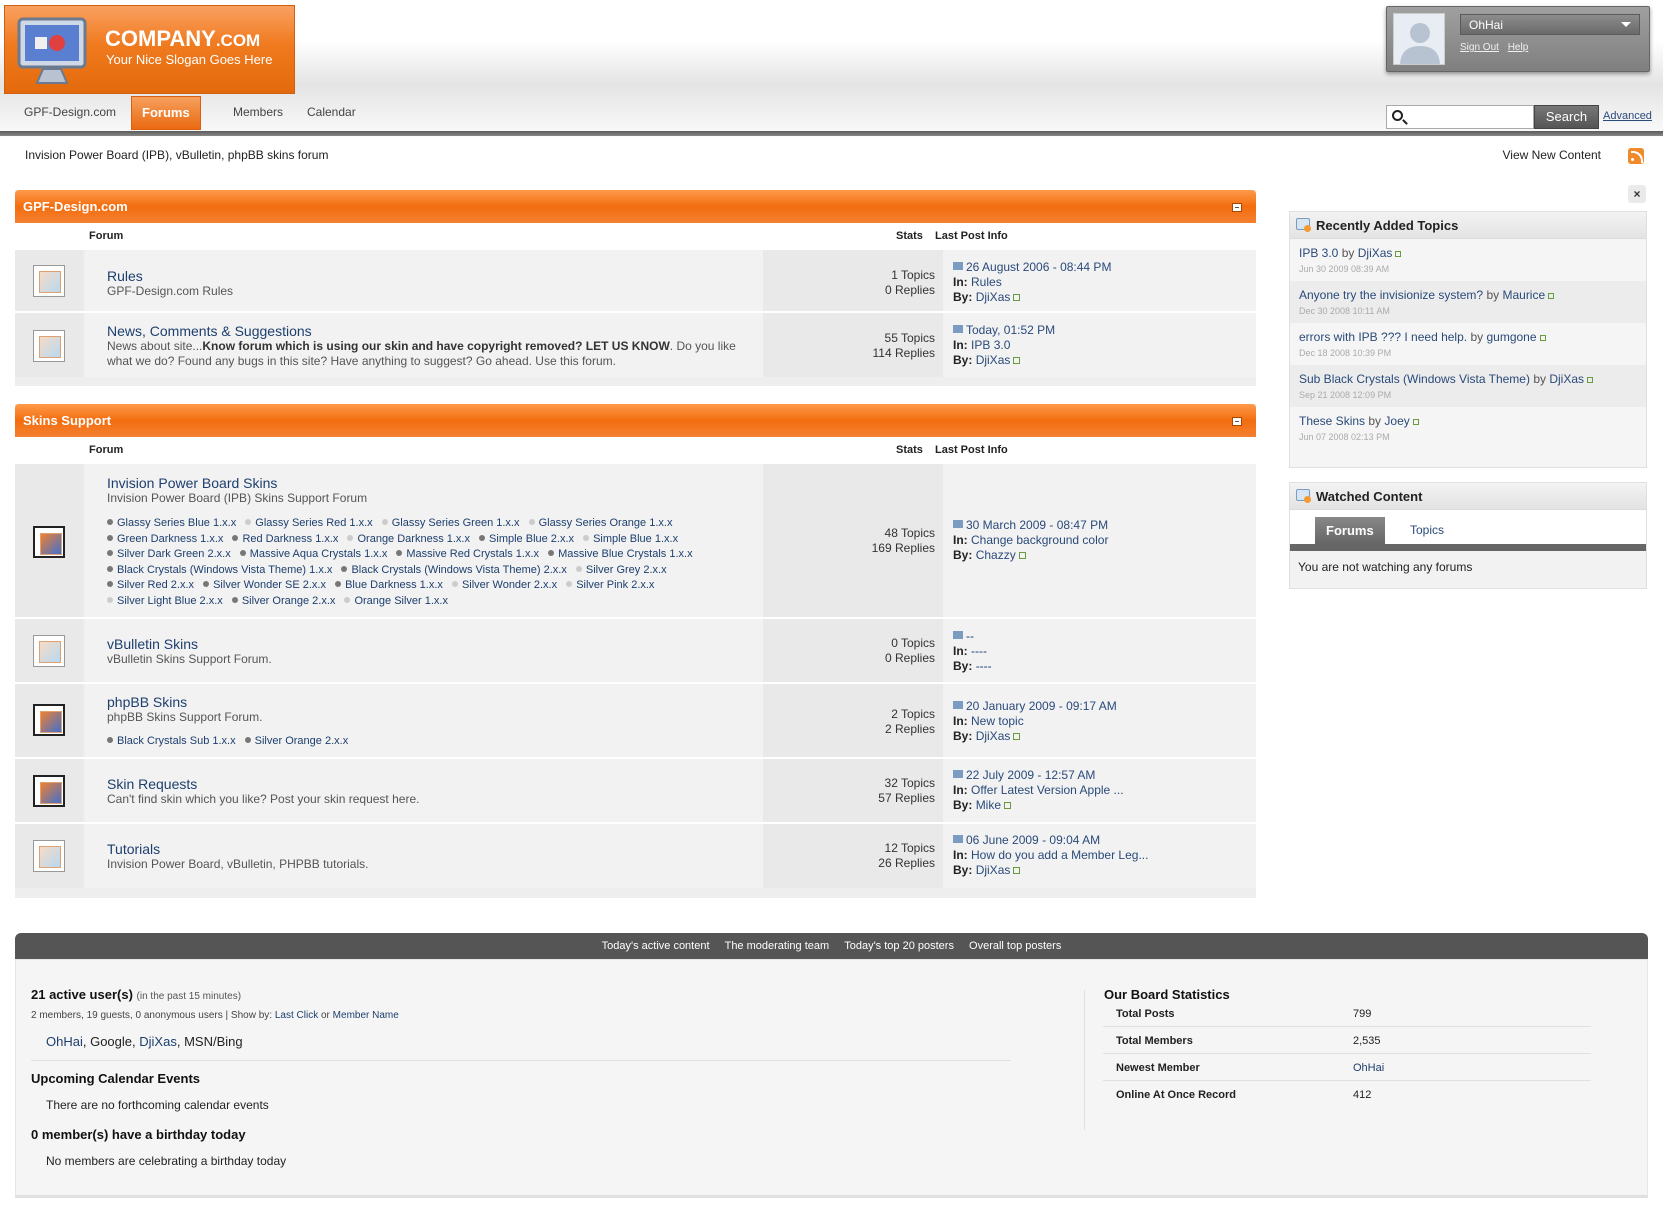  Describe the element at coordinates (150, 585) in the screenshot. I see `subforum-link: Silver Red 2.x.x` at that location.